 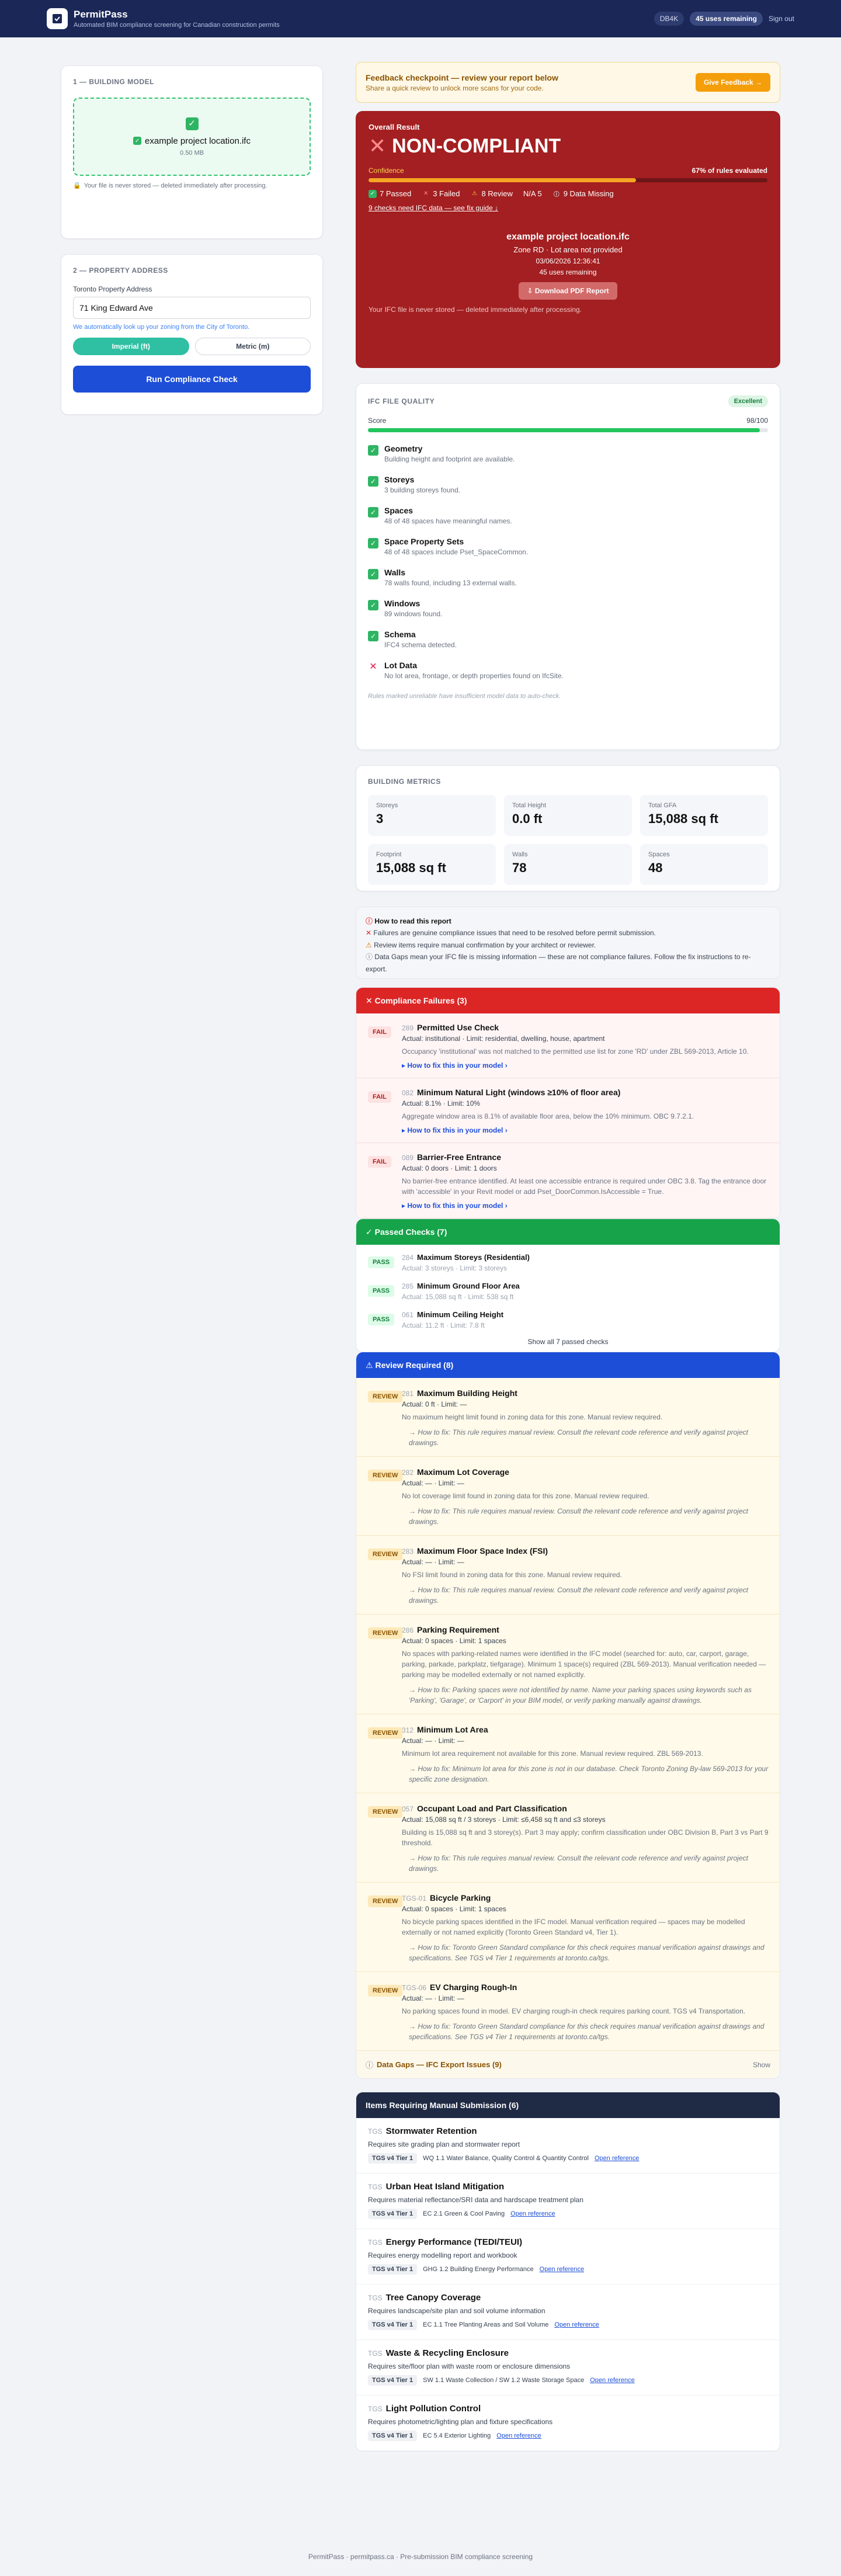 What do you see at coordinates (473, 1257) in the screenshot?
I see `rule-title: Maximum Storeys (Residential)` at bounding box center [473, 1257].